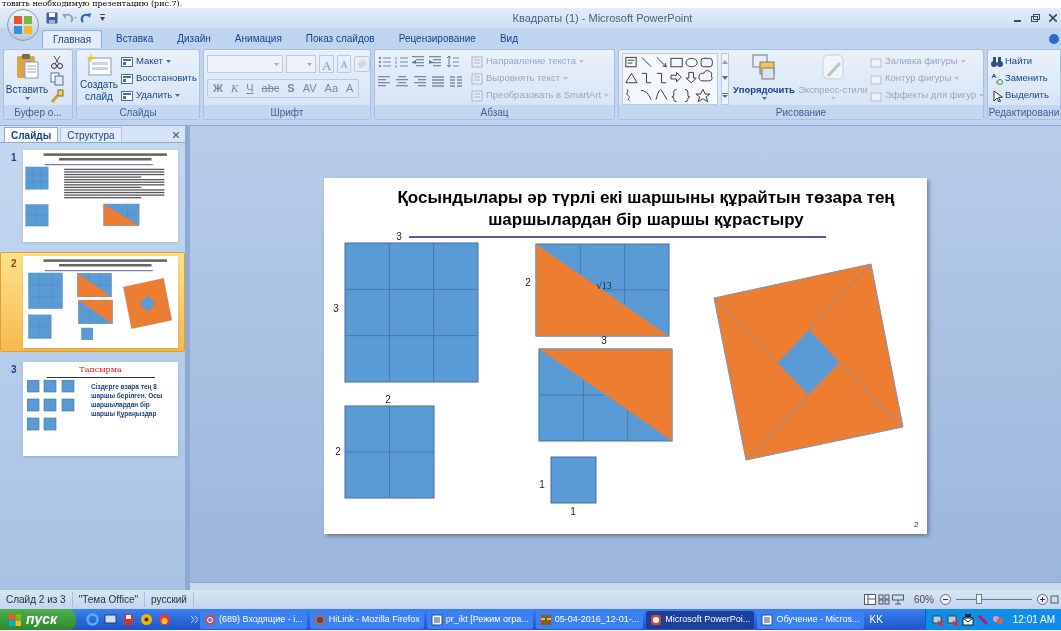  I want to click on format-button: abc, so click(270, 88).